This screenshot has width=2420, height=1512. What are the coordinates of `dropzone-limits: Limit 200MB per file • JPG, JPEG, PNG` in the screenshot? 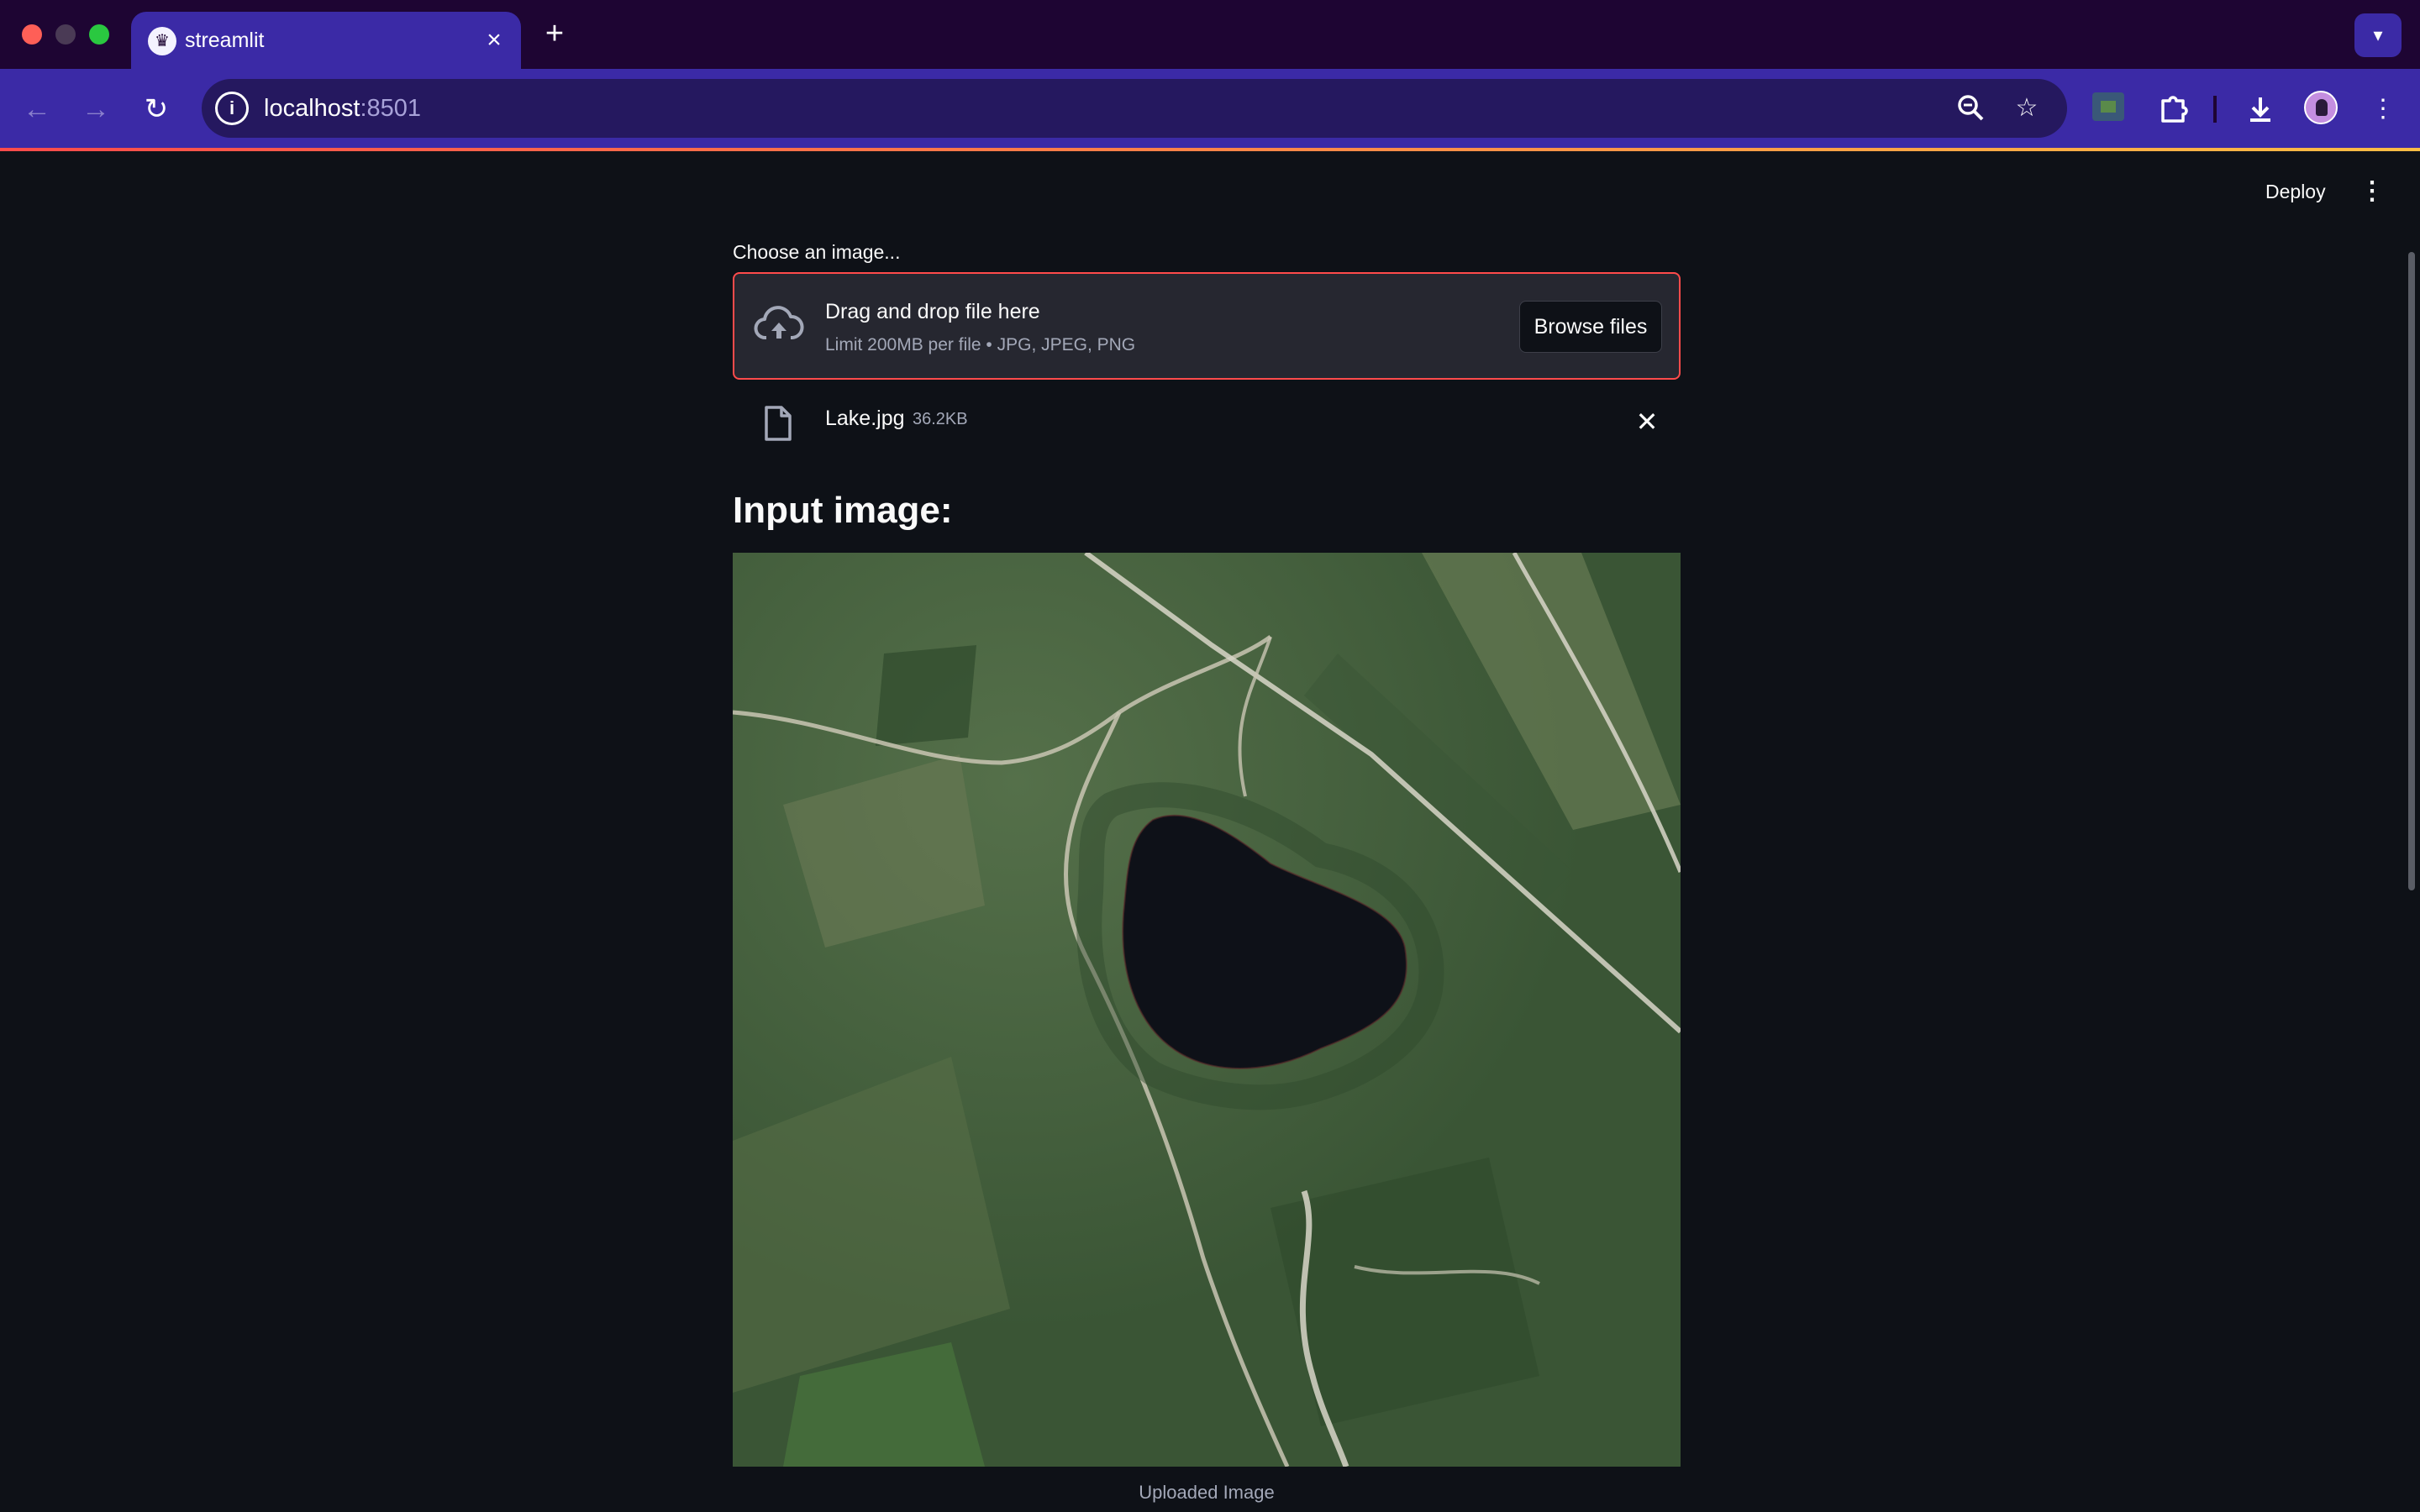 It's located at (981, 344).